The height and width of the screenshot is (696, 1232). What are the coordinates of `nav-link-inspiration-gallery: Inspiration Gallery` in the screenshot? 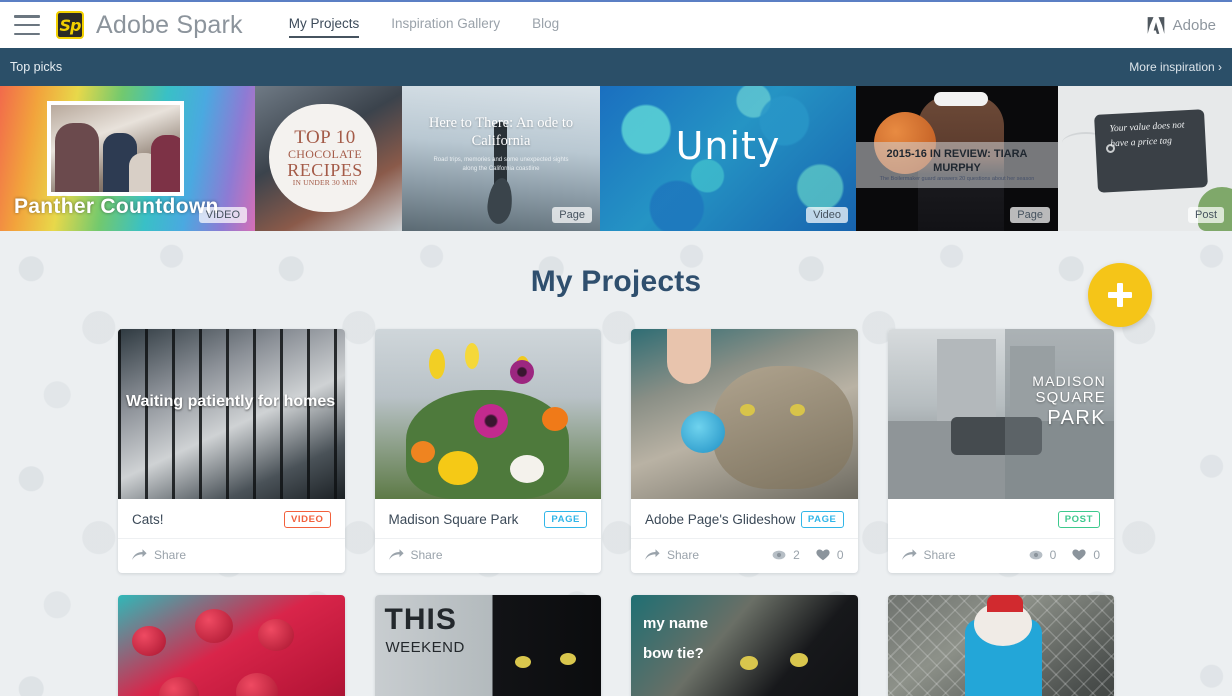 It's located at (445, 25).